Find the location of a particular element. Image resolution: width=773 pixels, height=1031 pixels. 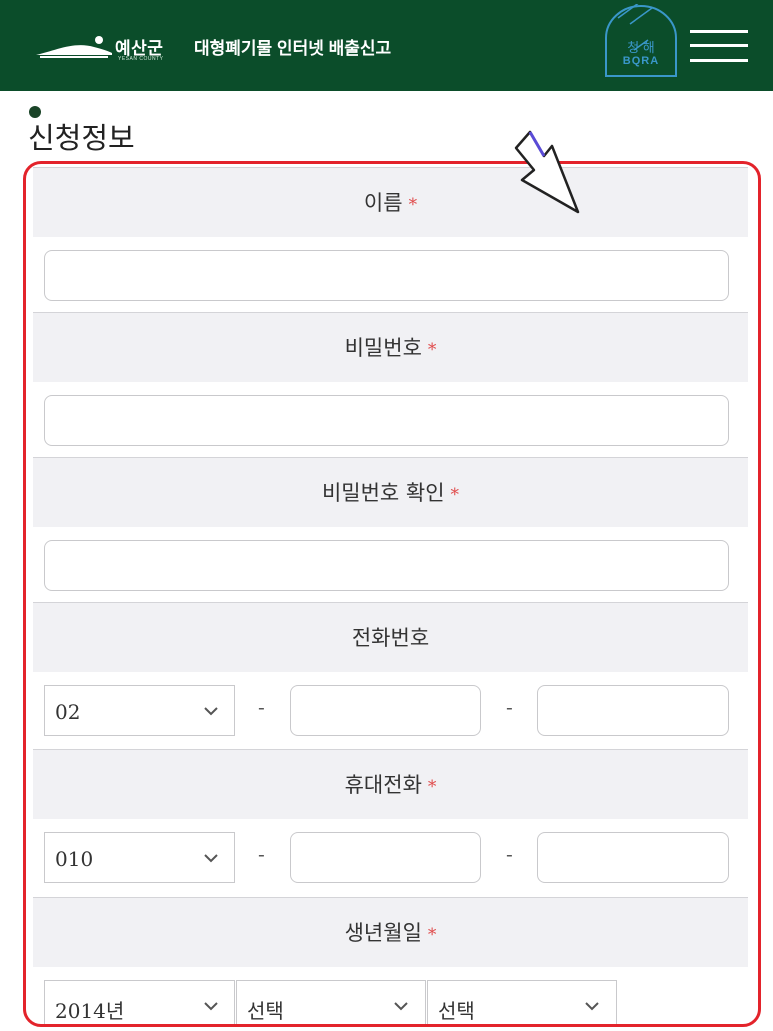

page-title: 신청정보 is located at coordinates (81, 138).